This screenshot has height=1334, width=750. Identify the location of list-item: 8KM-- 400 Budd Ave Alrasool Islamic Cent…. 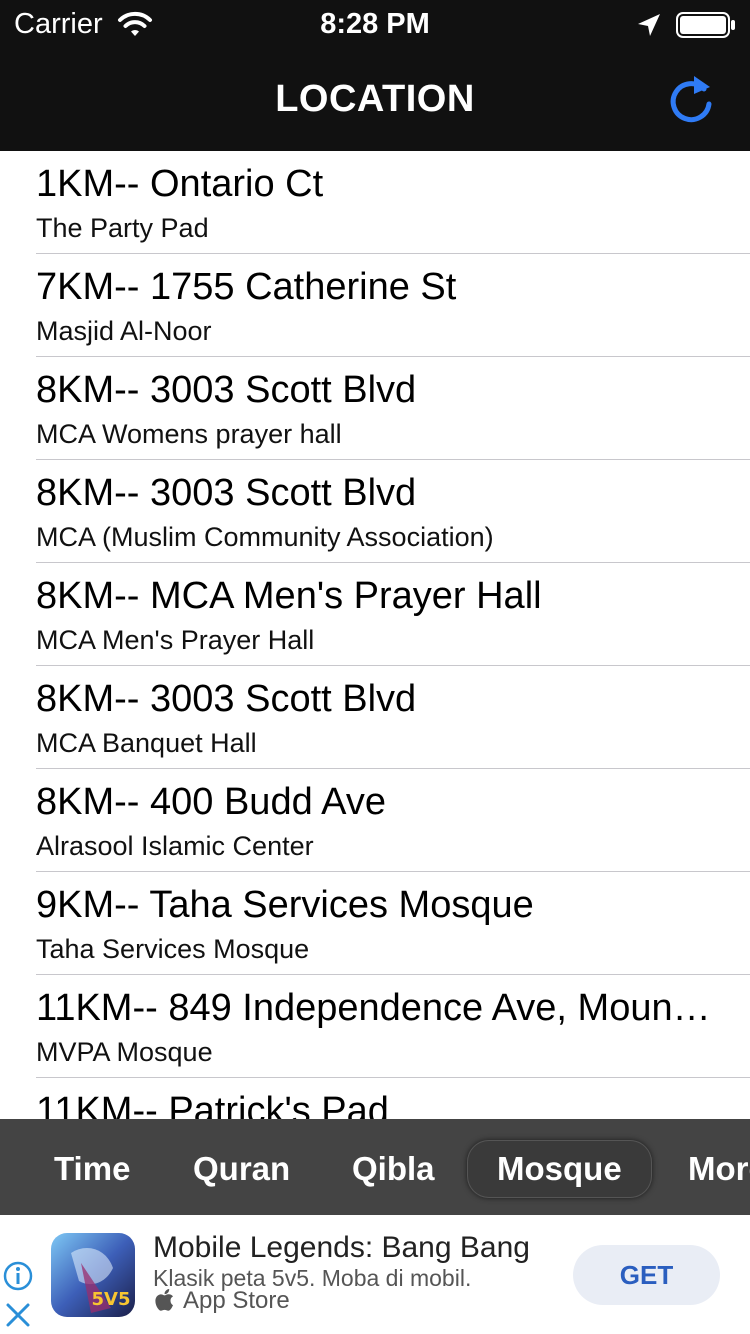
(375, 820).